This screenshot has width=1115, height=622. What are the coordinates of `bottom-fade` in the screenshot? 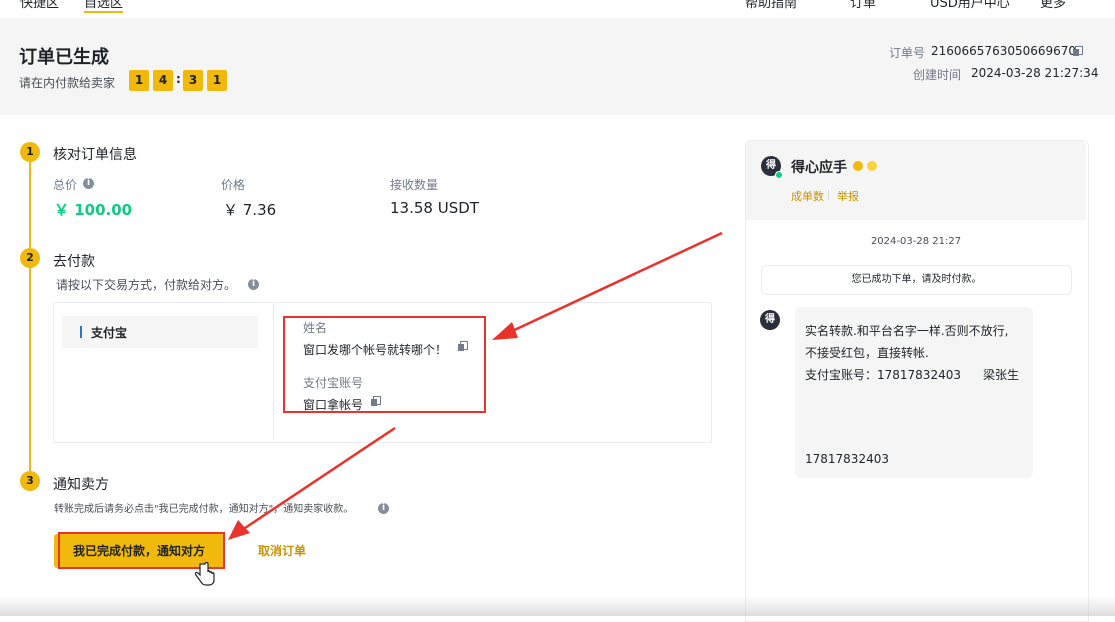 It's located at (557, 606).